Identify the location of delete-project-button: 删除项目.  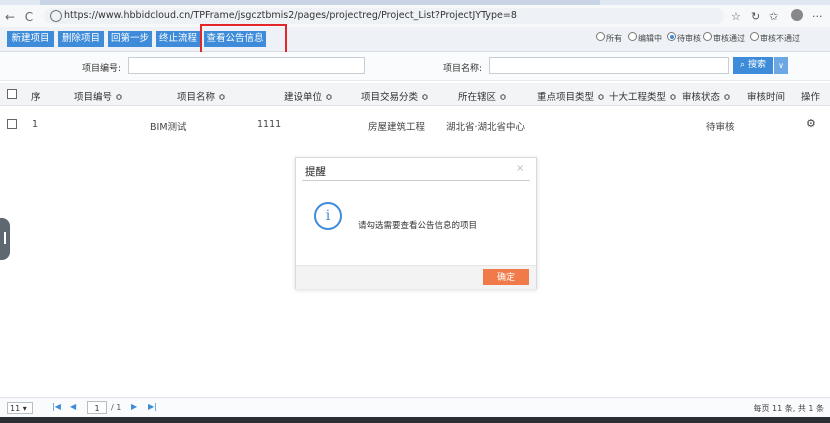
(81, 39).